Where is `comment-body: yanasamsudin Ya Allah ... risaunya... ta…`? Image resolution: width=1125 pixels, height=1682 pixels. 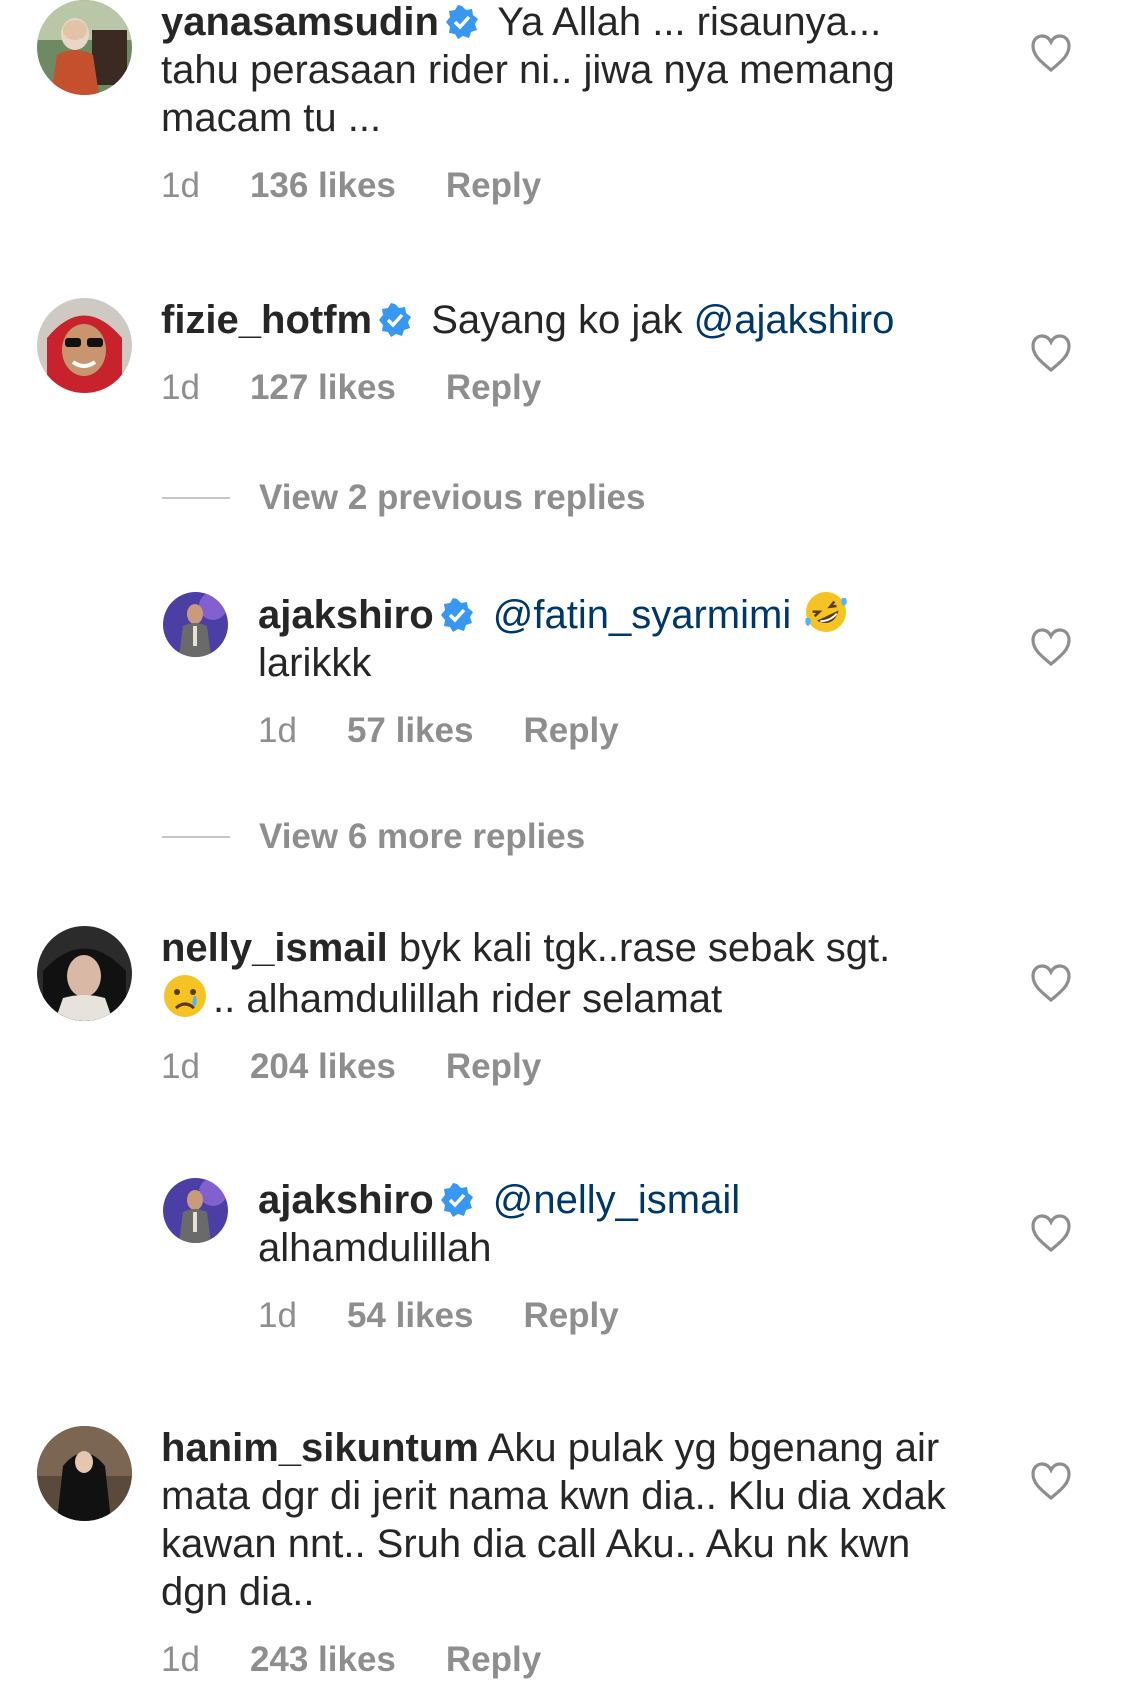 comment-body: yanasamsudin Ya Allah ... risaunya... ta… is located at coordinates (561, 104).